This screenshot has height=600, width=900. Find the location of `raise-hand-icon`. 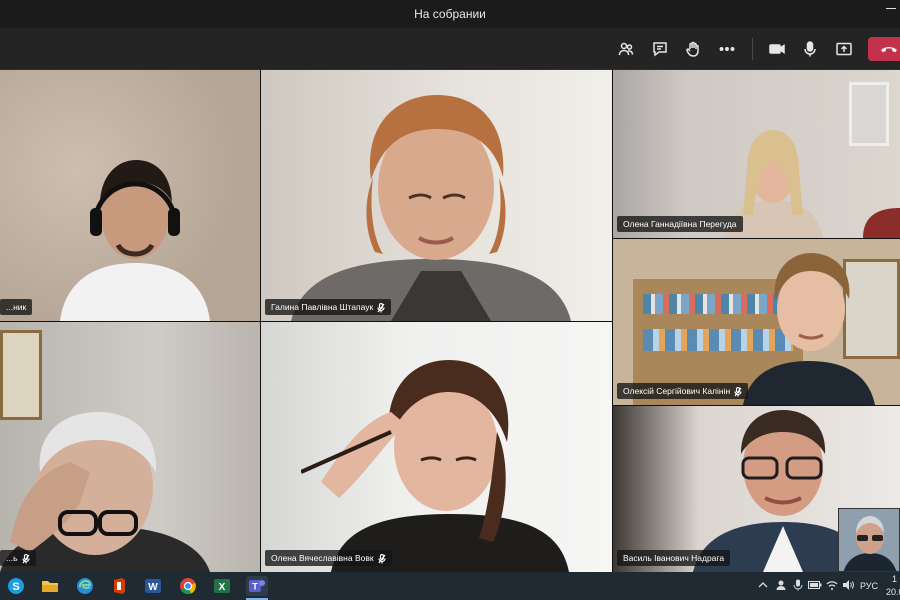

raise-hand-icon is located at coordinates (693, 49).